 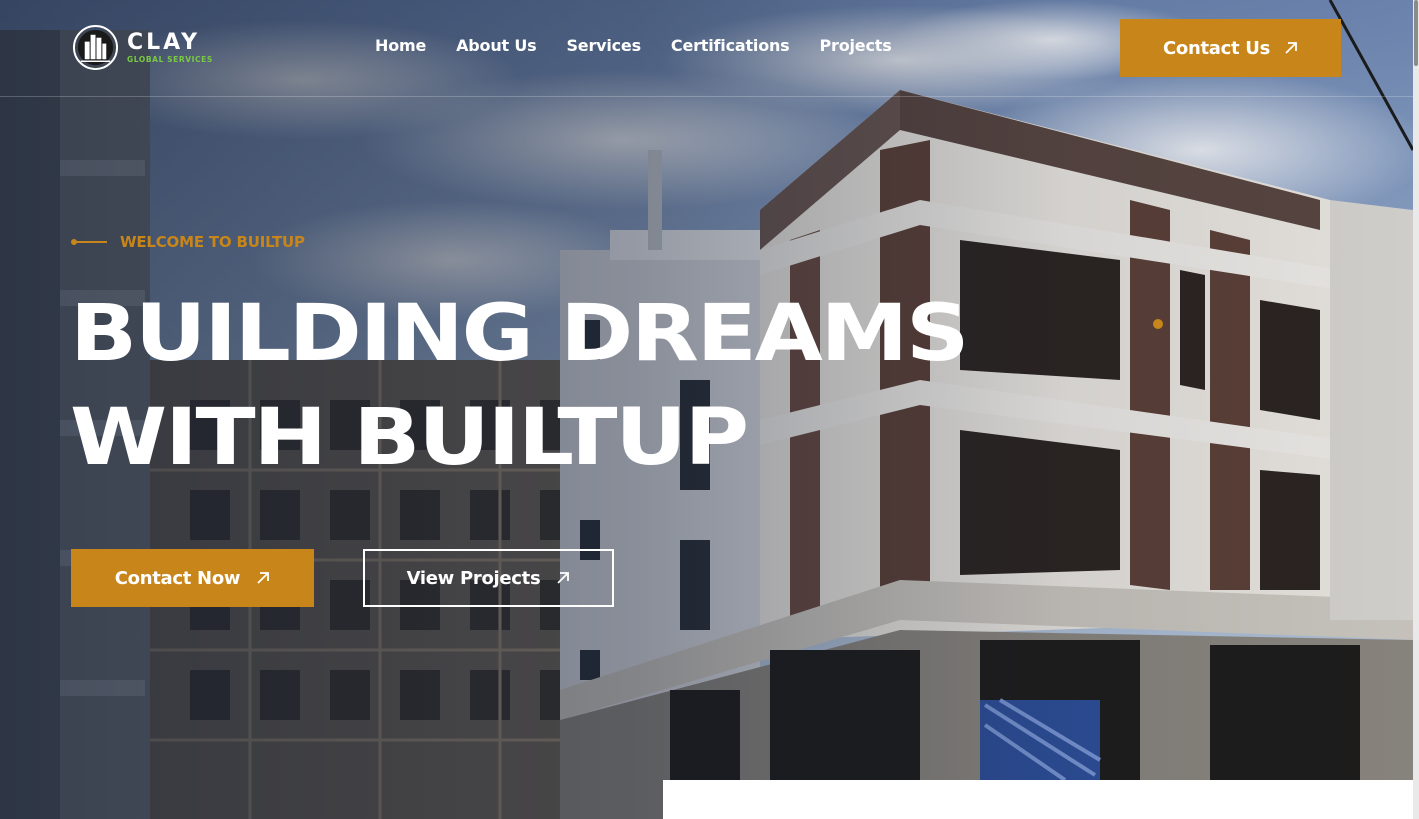 I want to click on view-projects-button: View Projects, so click(x=488, y=578).